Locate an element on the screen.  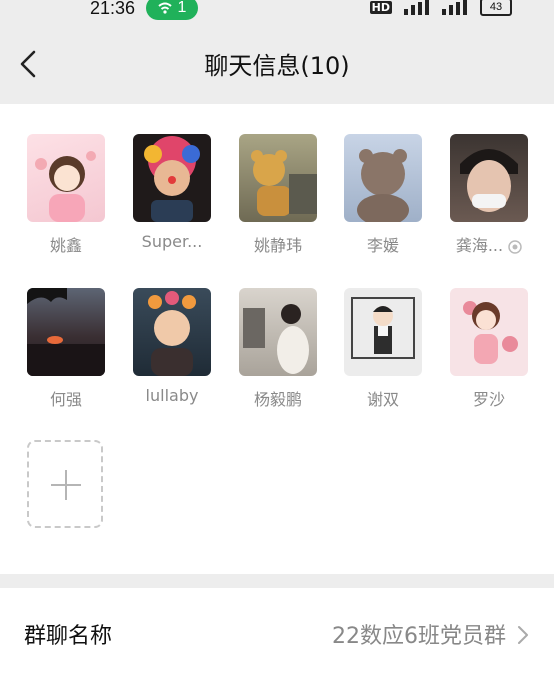
battery-icon: 43 is located at coordinates (496, 8).